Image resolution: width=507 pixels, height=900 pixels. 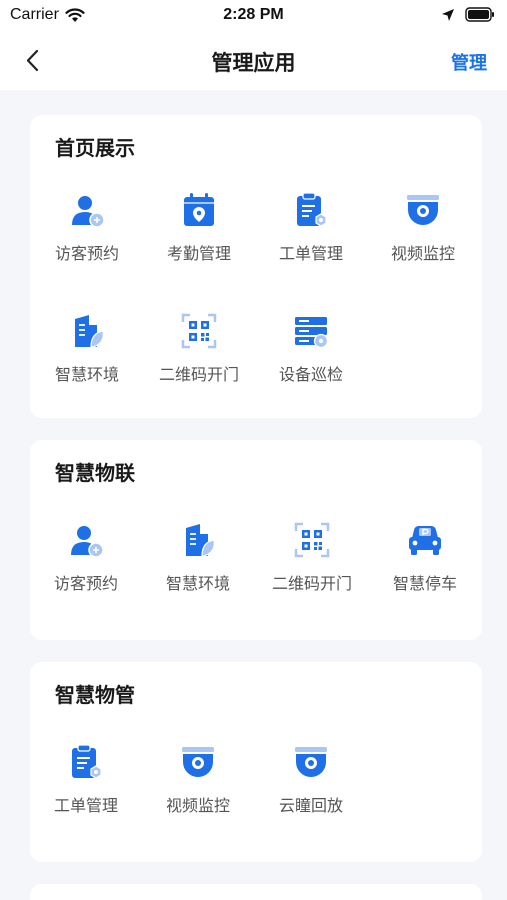 What do you see at coordinates (253, 14) in the screenshot?
I see `status-time: 2:28 PM` at bounding box center [253, 14].